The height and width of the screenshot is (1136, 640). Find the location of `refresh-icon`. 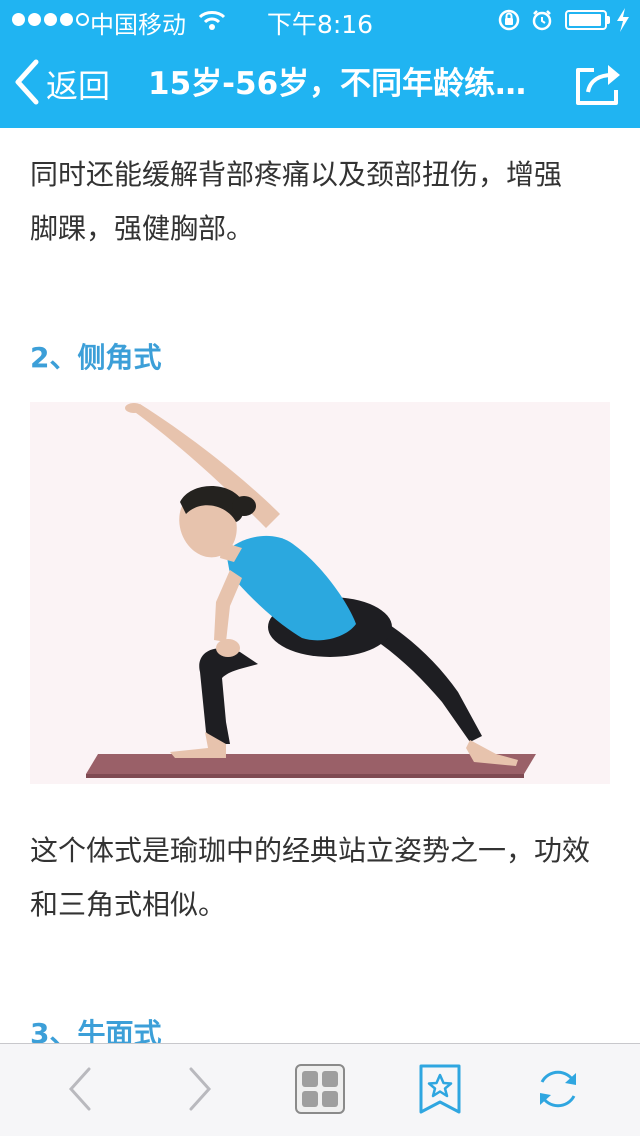

refresh-icon is located at coordinates (558, 1091).